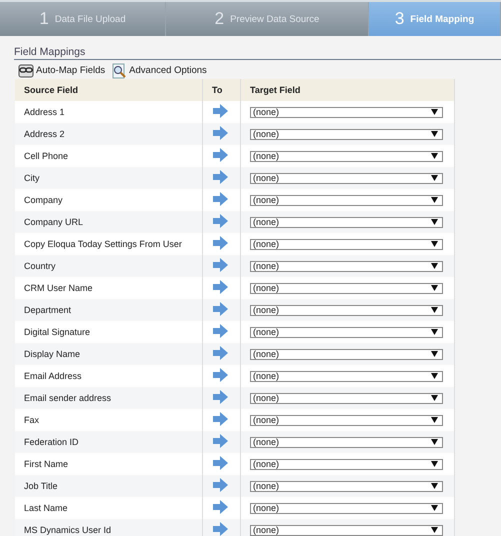 The height and width of the screenshot is (536, 501). Describe the element at coordinates (108, 90) in the screenshot. I see `column-header: Source Field` at that location.